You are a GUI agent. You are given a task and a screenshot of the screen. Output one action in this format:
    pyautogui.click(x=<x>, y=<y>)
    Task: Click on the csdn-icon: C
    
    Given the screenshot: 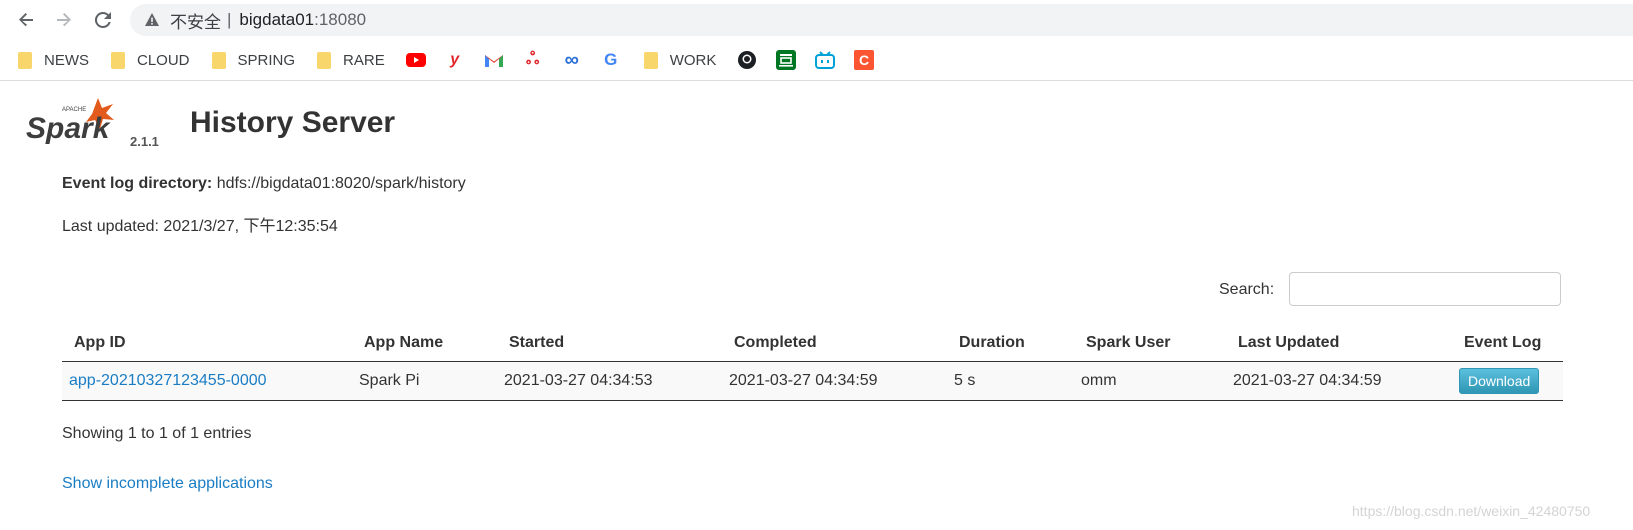 What is the action you would take?
    pyautogui.click(x=864, y=60)
    